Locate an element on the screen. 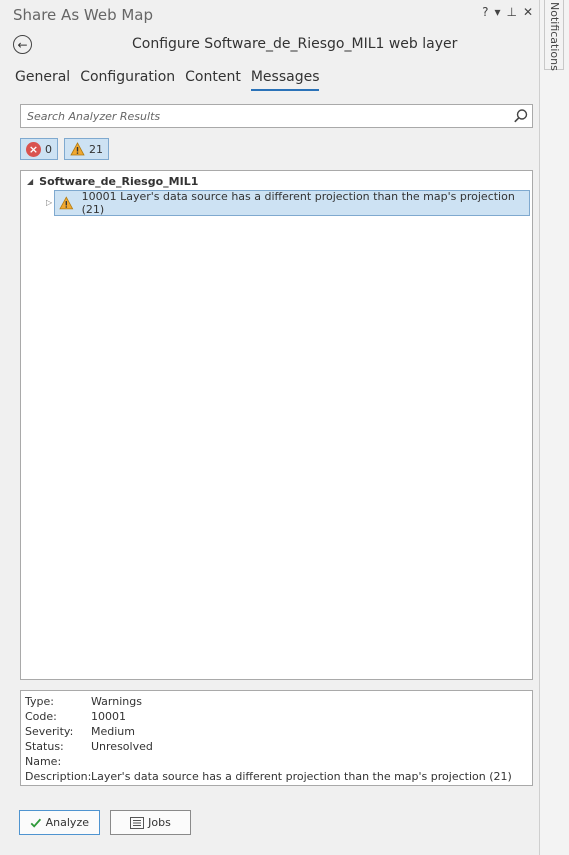  pane-title-controls: ? ▾ ⊥ ✕ is located at coordinates (507, 12).